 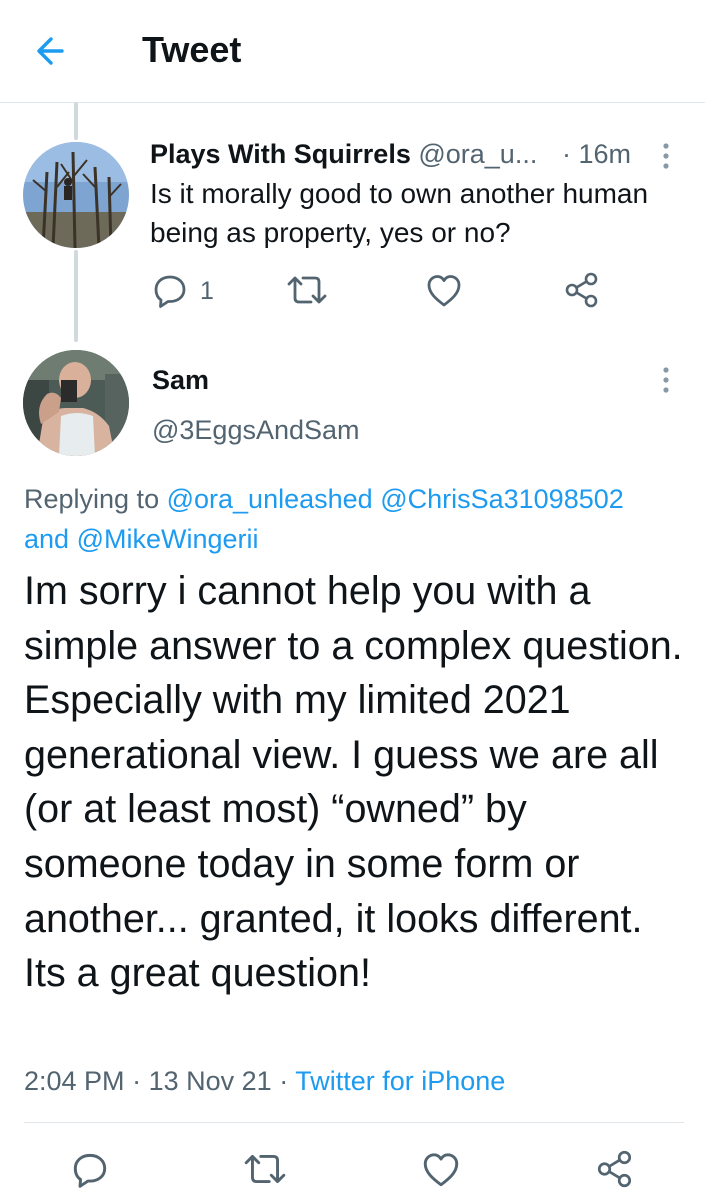 I want to click on parent-retweet-button, so click(x=307, y=292).